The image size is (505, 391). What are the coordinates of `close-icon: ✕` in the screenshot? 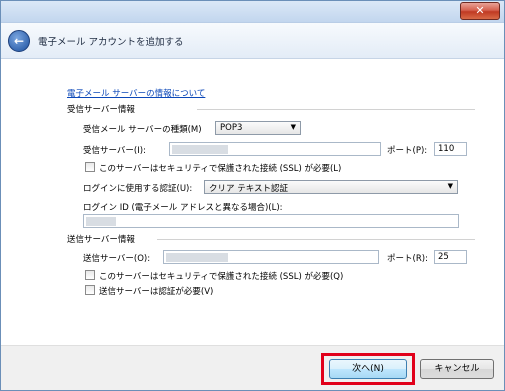 It's located at (480, 10).